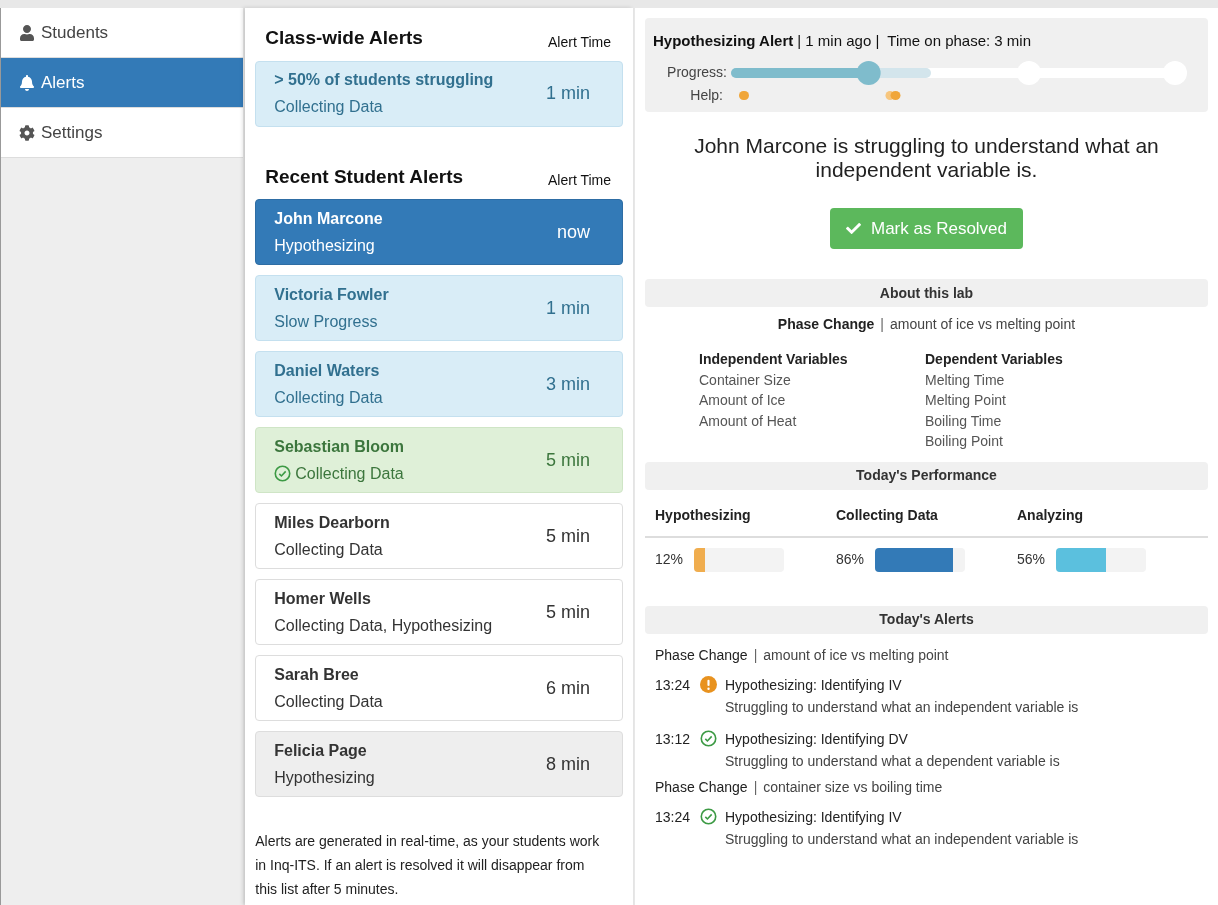  Describe the element at coordinates (364, 176) in the screenshot. I see `section-title: Recent Student Alerts` at that location.